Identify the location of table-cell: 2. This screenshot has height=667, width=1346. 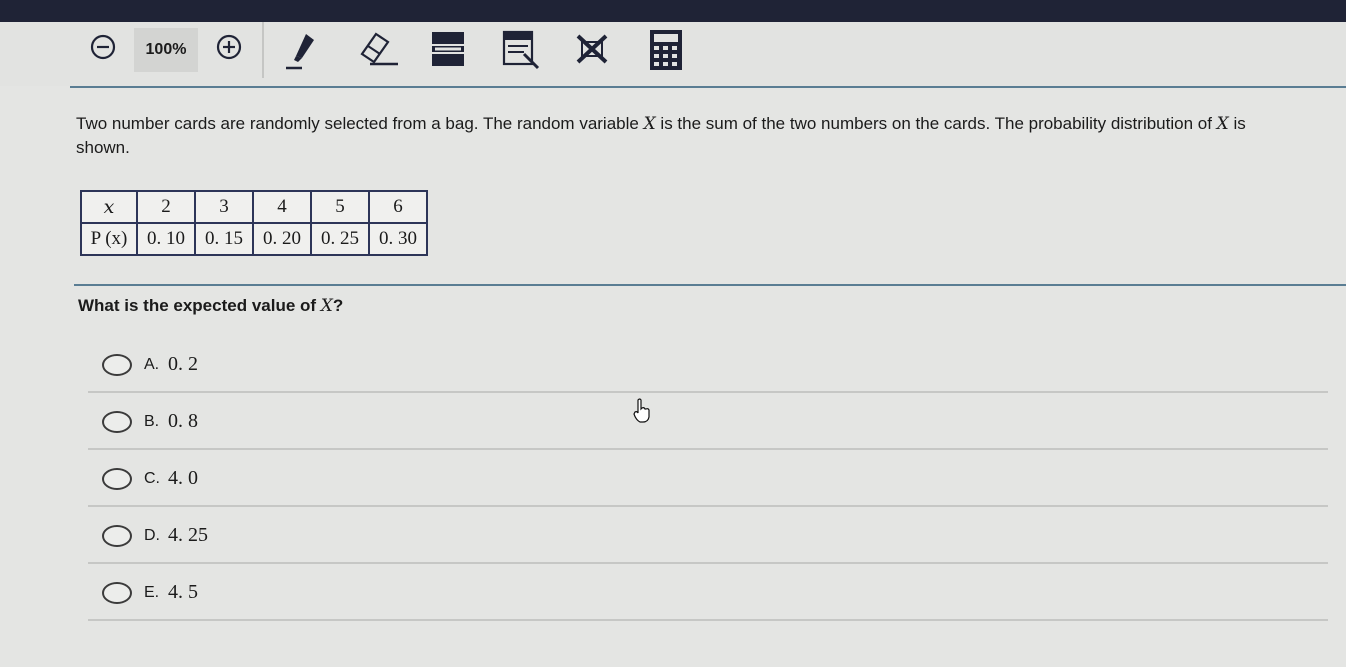
(166, 207).